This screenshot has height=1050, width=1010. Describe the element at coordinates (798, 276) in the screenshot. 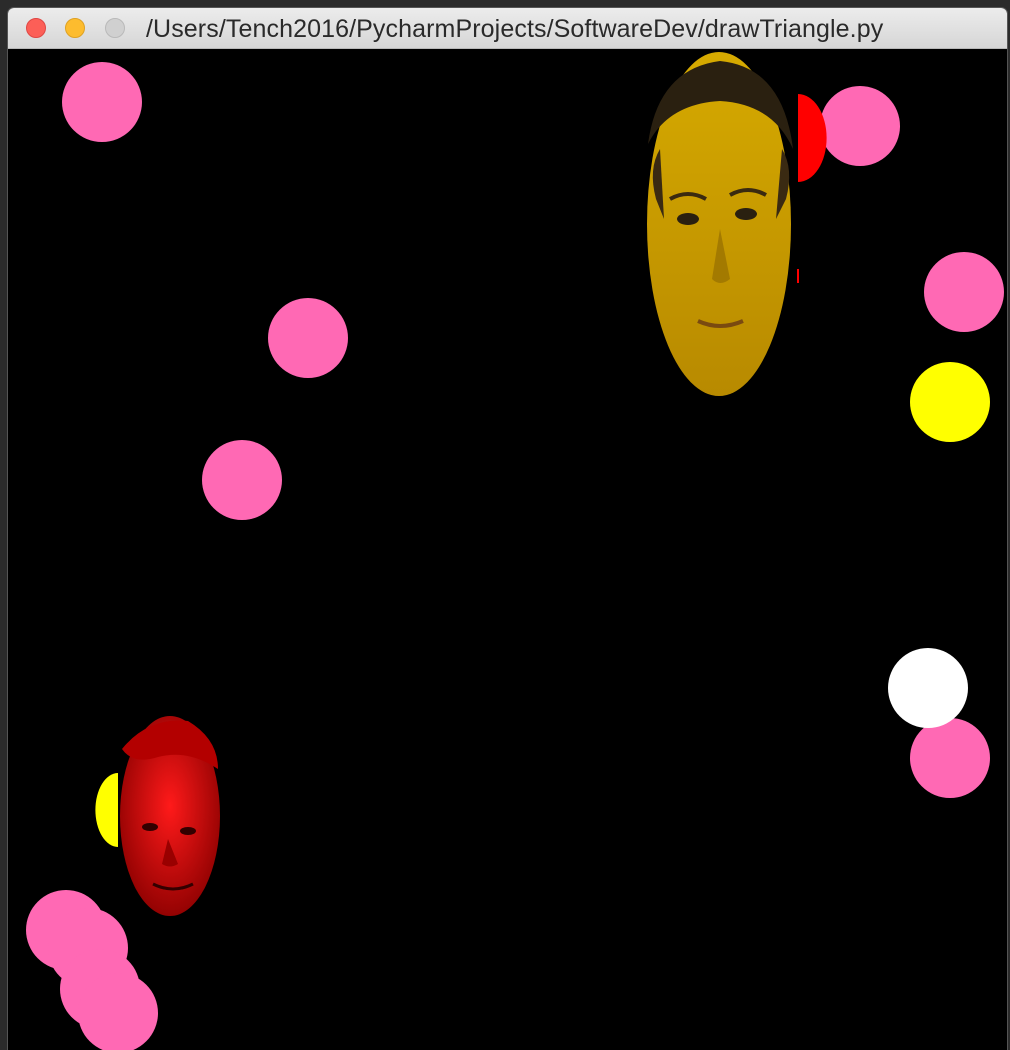

I see `red-fragment` at that location.